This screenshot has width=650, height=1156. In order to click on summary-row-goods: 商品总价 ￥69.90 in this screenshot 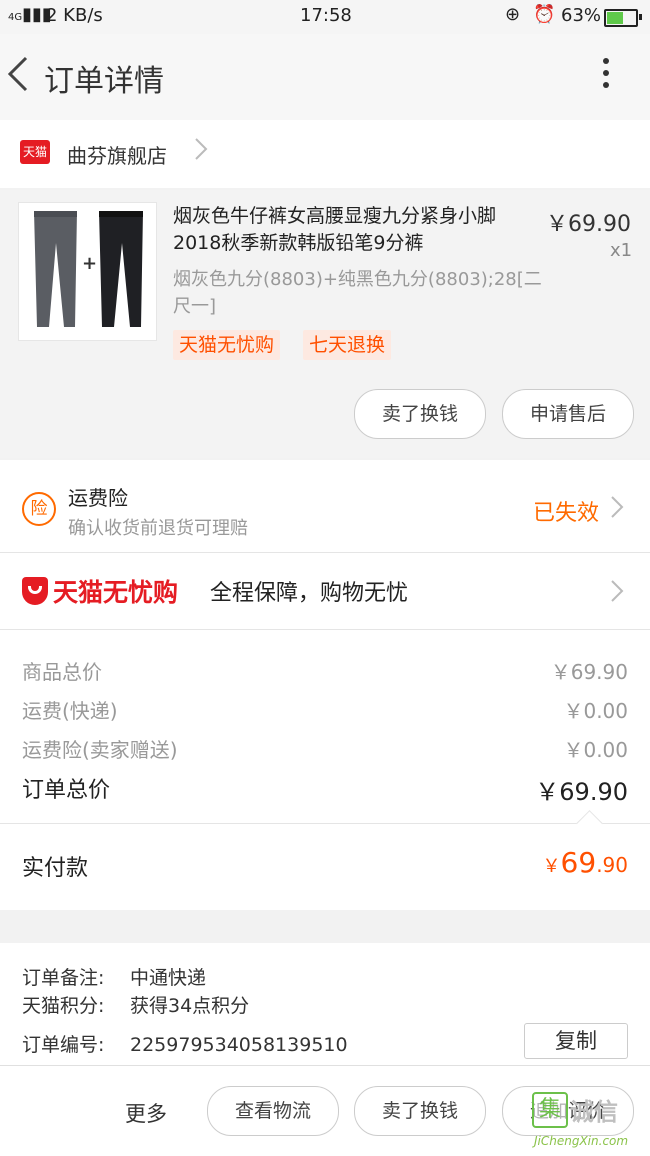, I will do `click(325, 670)`.